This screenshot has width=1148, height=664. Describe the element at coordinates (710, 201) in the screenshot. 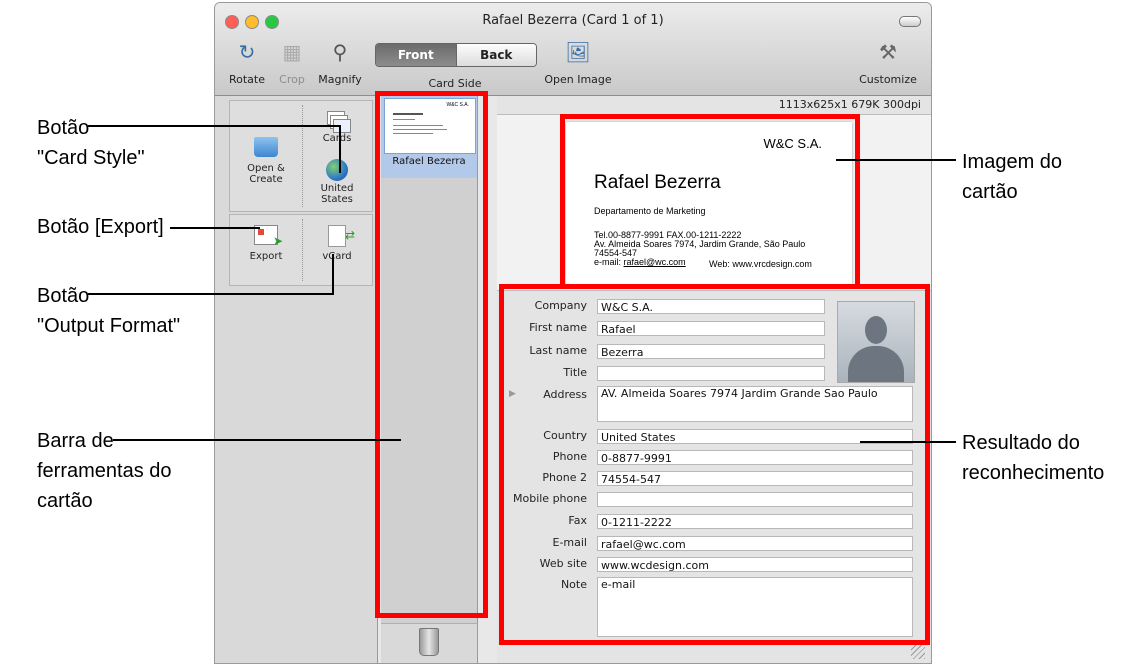

I see `card-image-highlight` at that location.